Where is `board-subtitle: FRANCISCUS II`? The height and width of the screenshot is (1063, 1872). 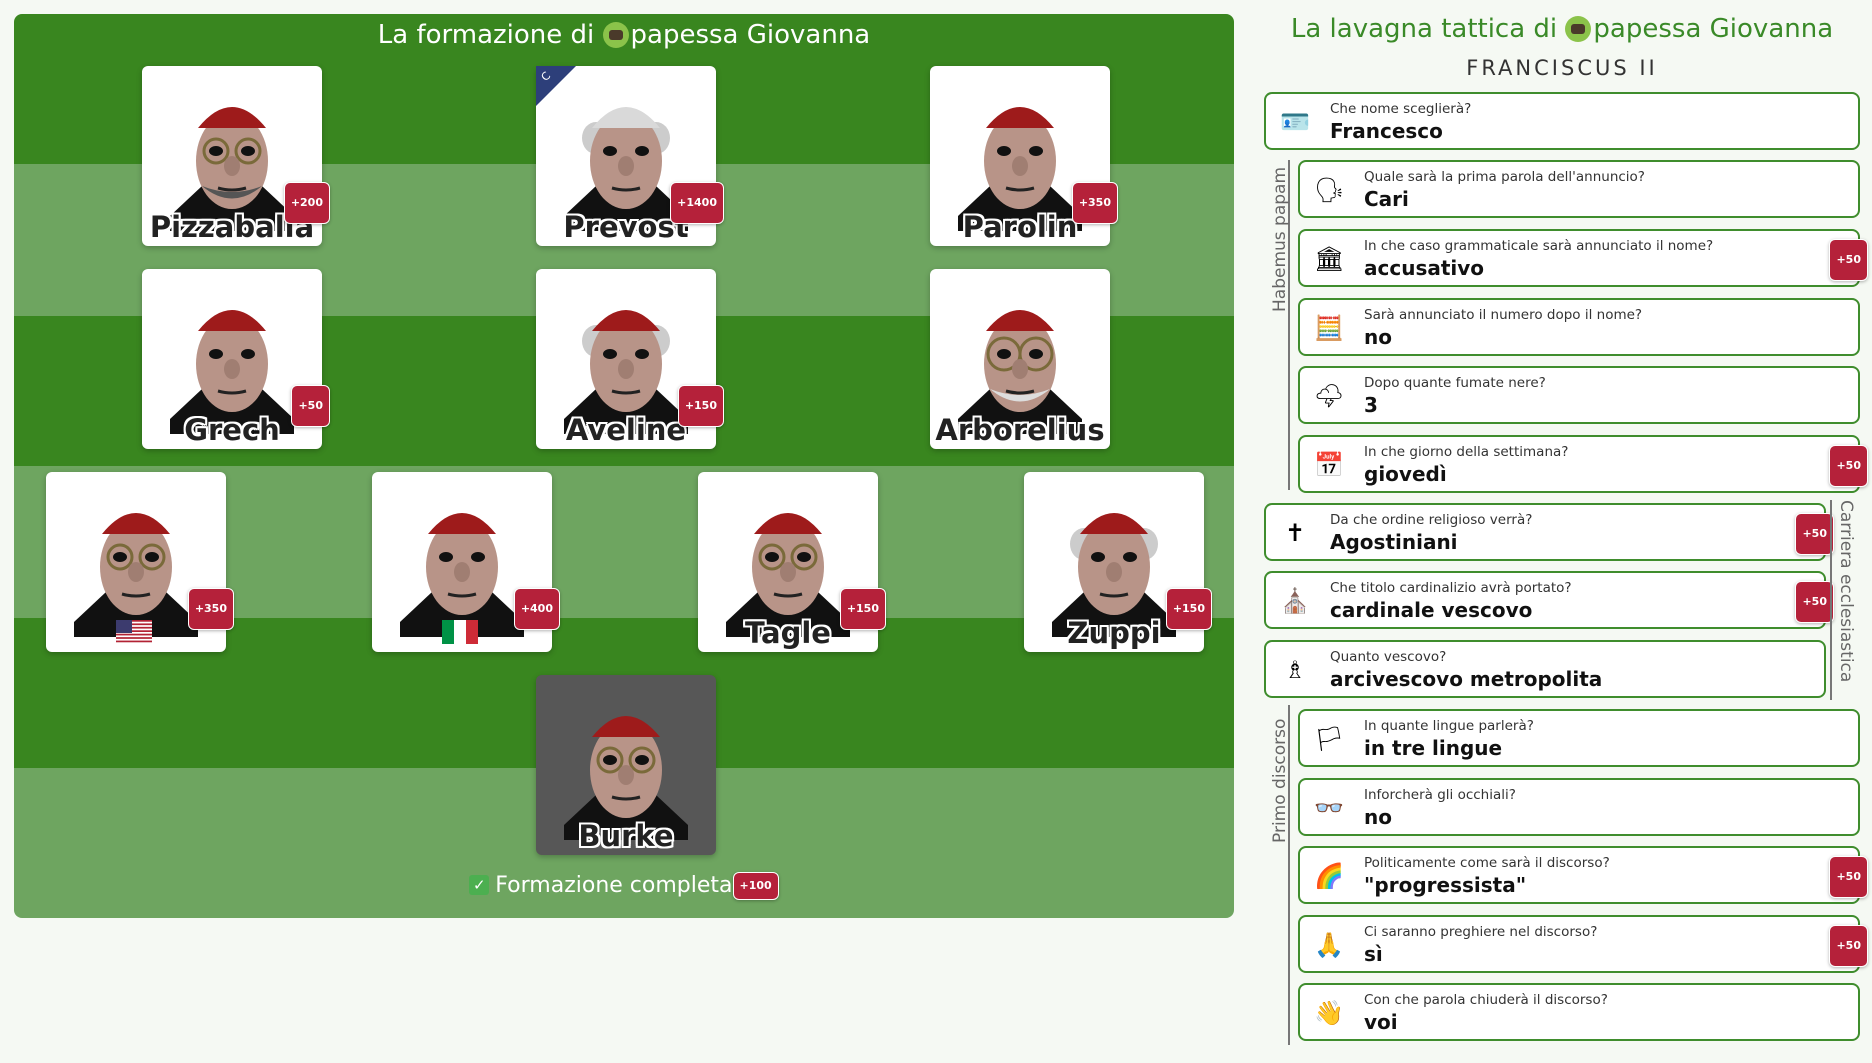 board-subtitle: FRANCISCUS II is located at coordinates (1562, 68).